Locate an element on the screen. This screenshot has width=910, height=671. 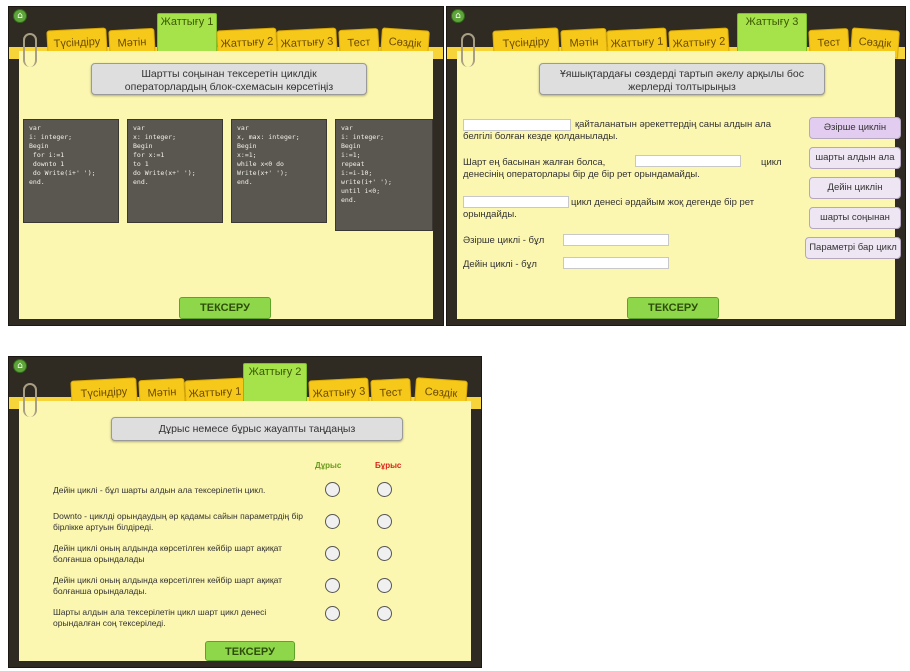
sentence-2b: цикл is located at coordinates (771, 162).